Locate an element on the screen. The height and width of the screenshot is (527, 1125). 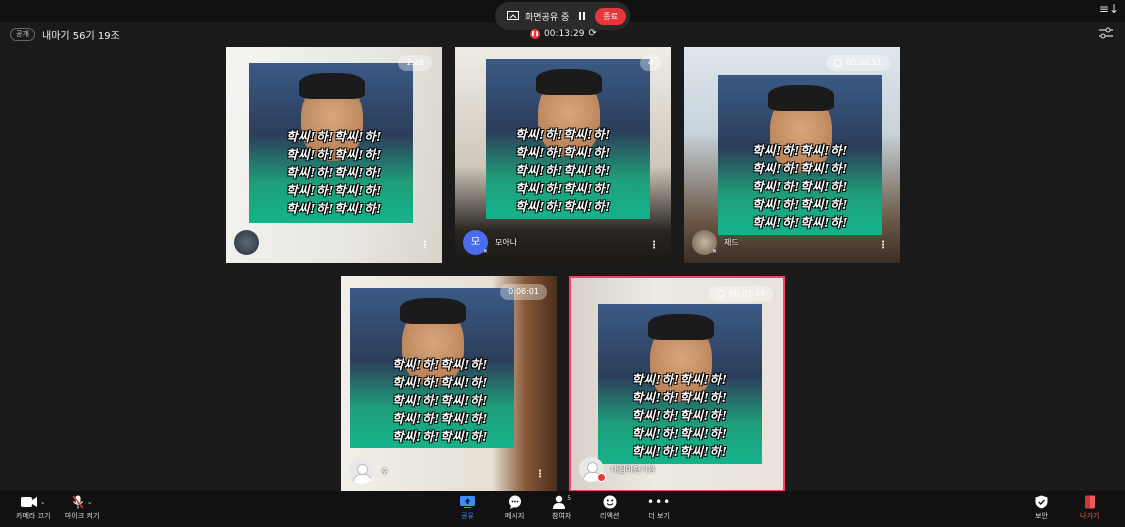
mic-on-label: 마이크 켜기 is located at coordinates (82, 516).